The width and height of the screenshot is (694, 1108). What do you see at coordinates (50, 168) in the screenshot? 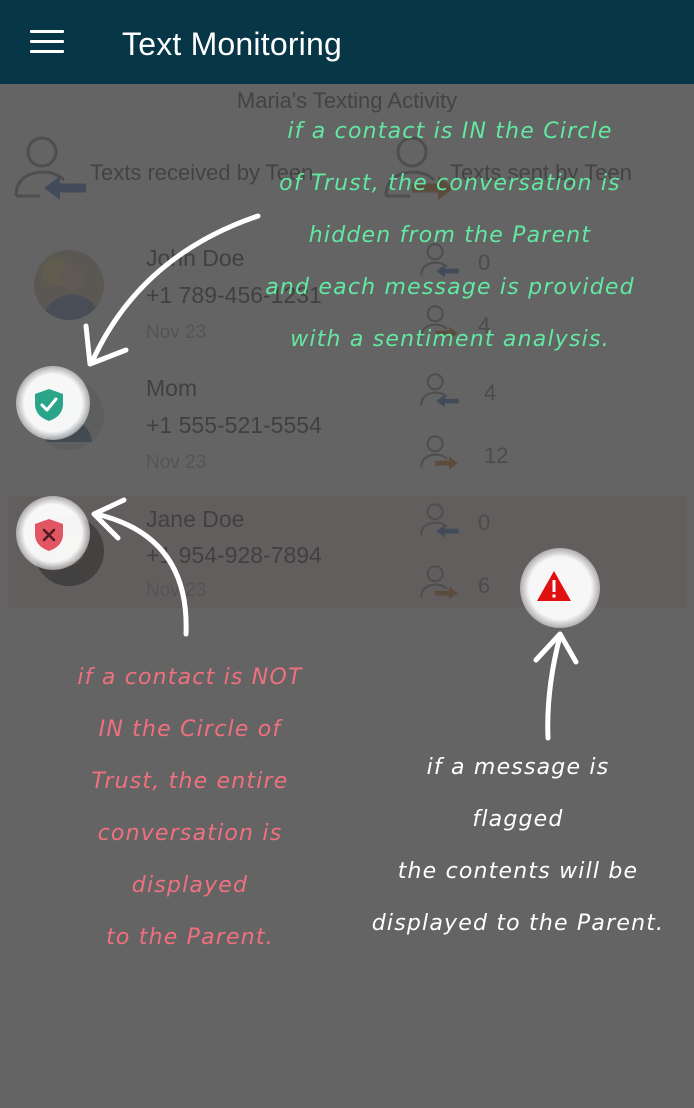
I see `person-incoming-arrow-icon` at bounding box center [50, 168].